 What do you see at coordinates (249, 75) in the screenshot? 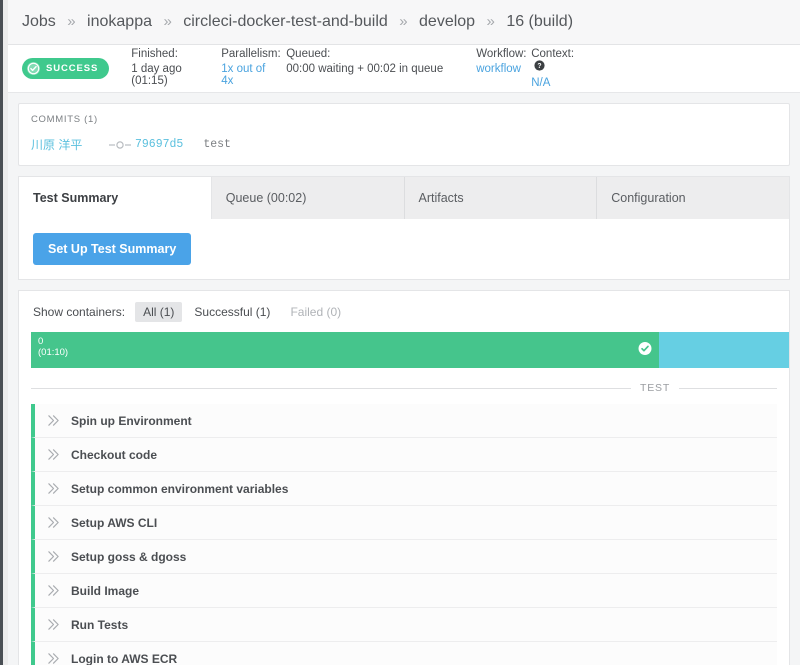
I see `meta-parallelism-value: 1x out of 4x` at bounding box center [249, 75].